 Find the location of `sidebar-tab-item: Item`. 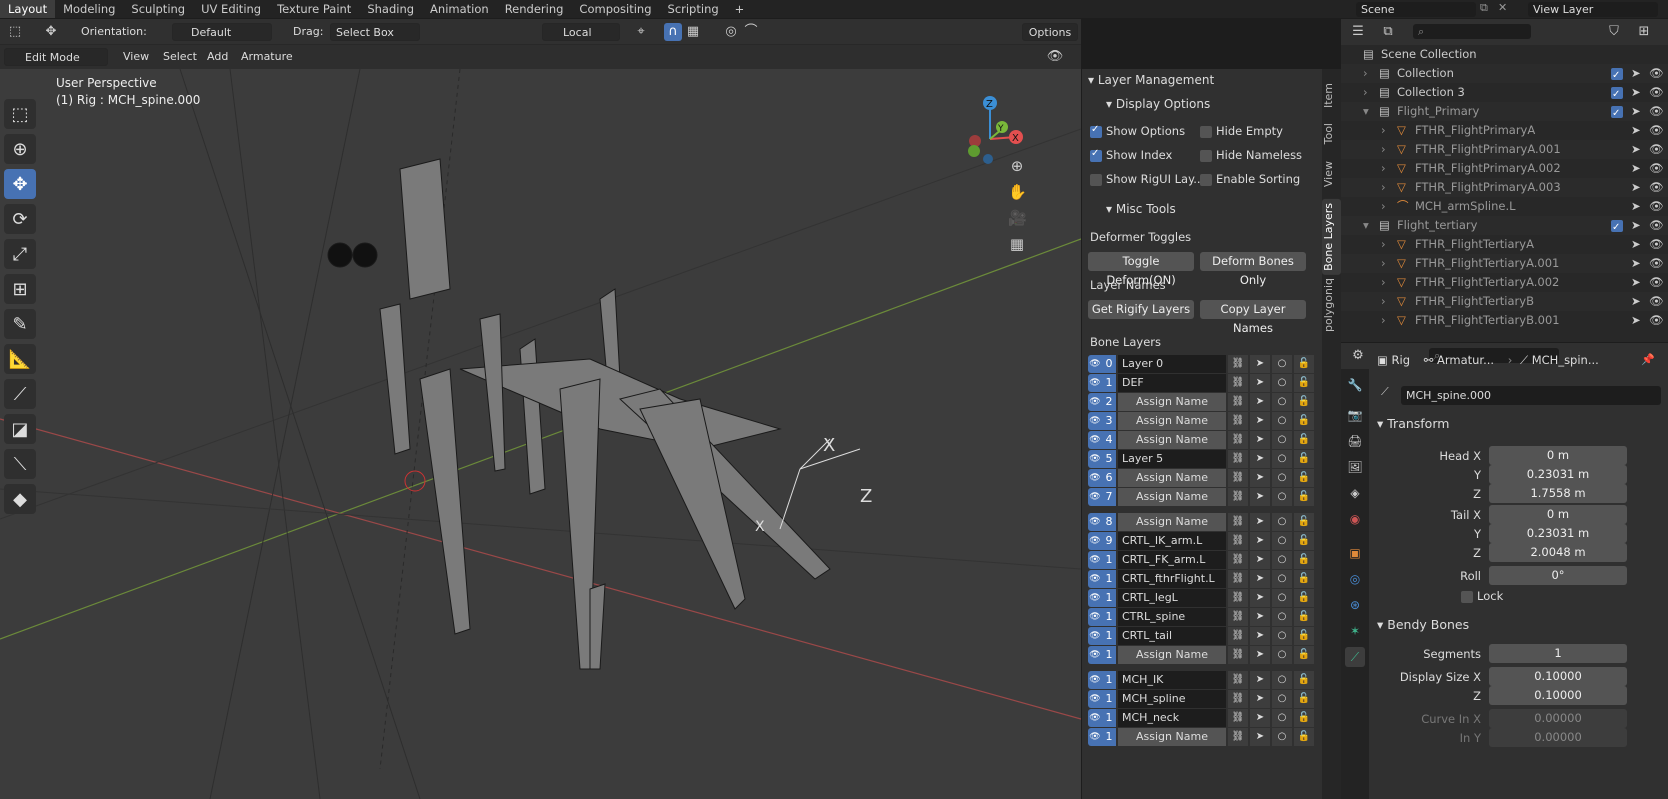

sidebar-tab-item: Item is located at coordinates (1331, 95).